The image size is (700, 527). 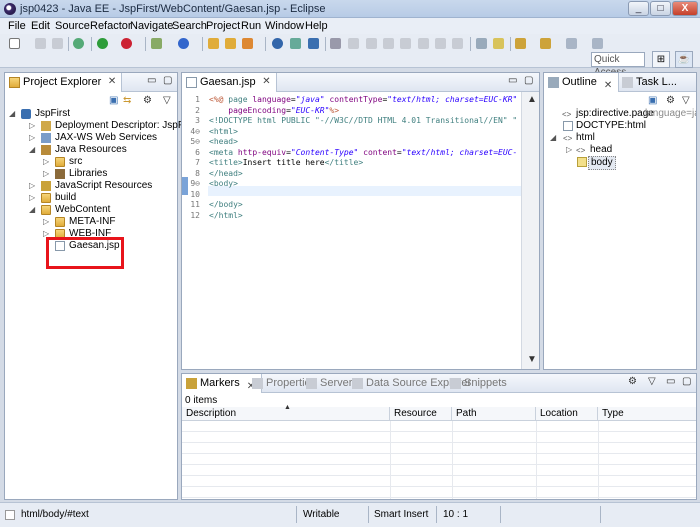 What do you see at coordinates (405, 43) in the screenshot?
I see `disconnect-icon` at bounding box center [405, 43].